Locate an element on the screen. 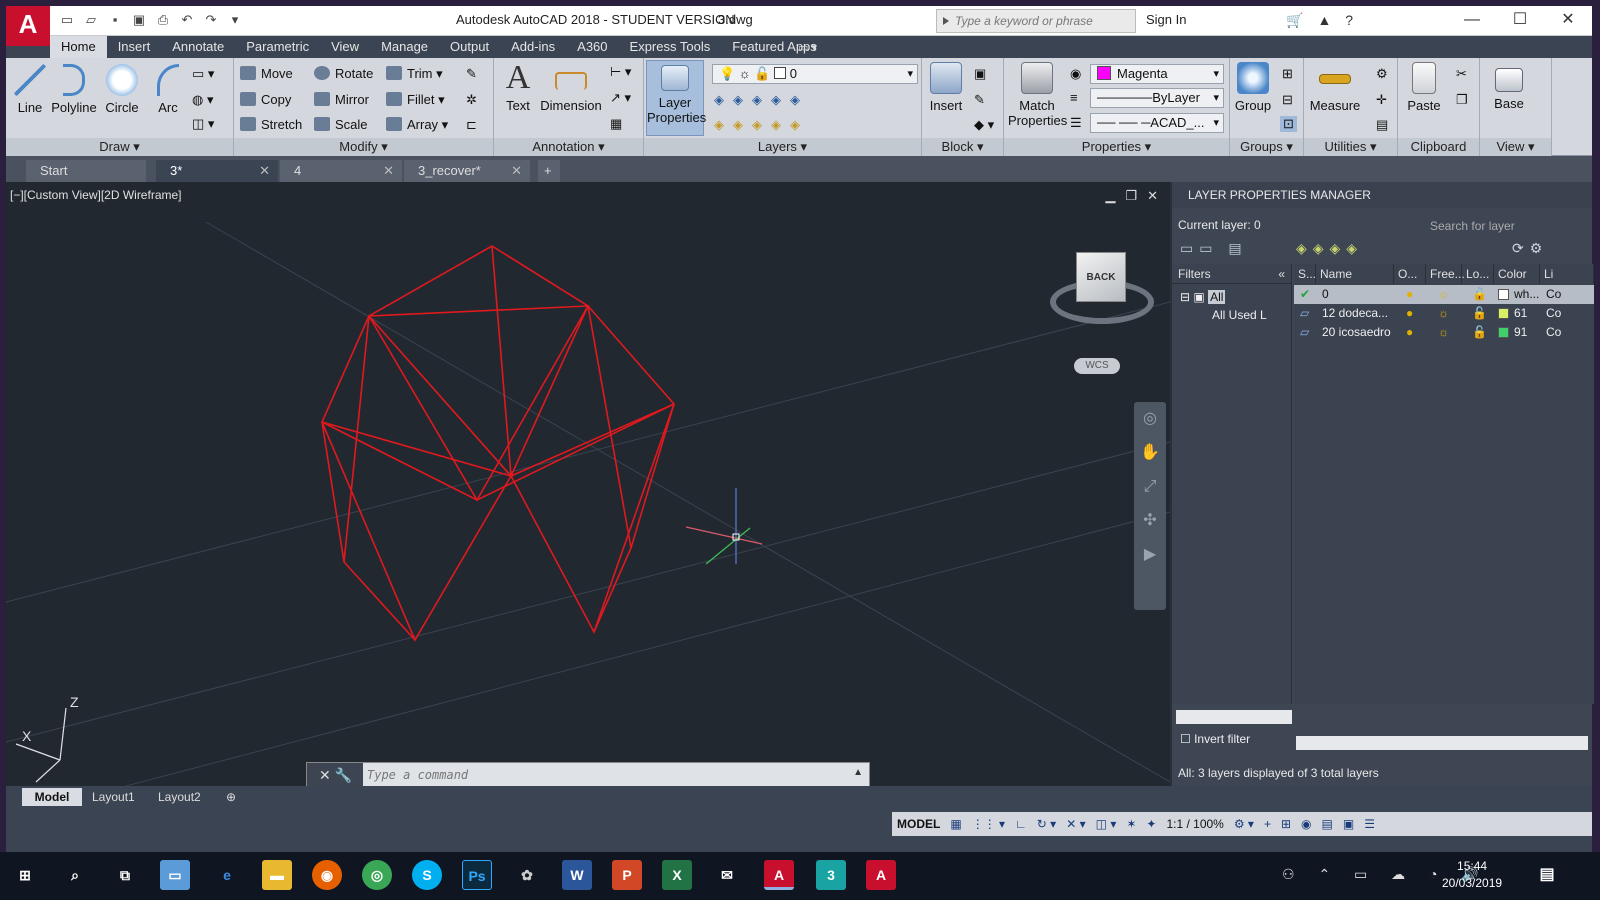  ortho-icon: ∟ is located at coordinates (1021, 824).